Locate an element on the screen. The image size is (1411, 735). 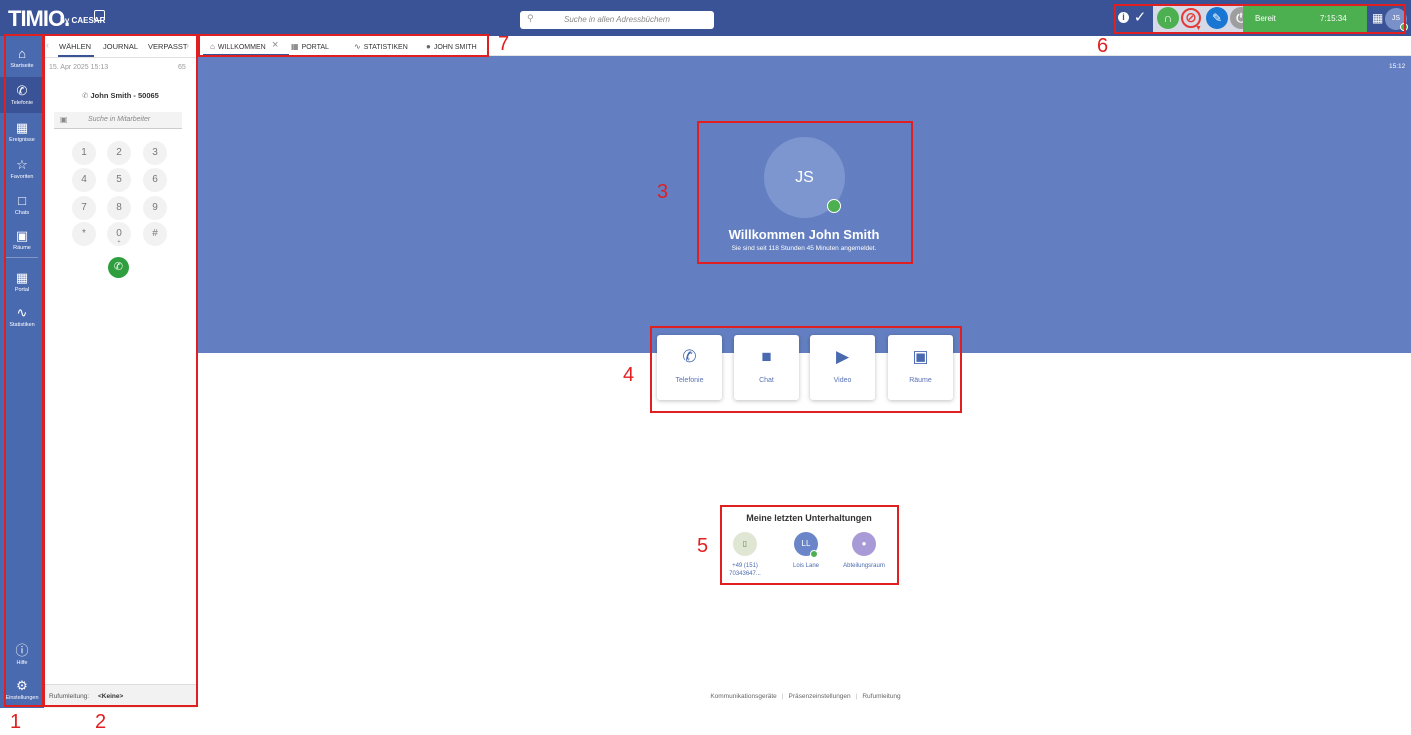
global-search-input: ⚲ Suche in allen Adressbüchern is located at coordinates (617, 20).